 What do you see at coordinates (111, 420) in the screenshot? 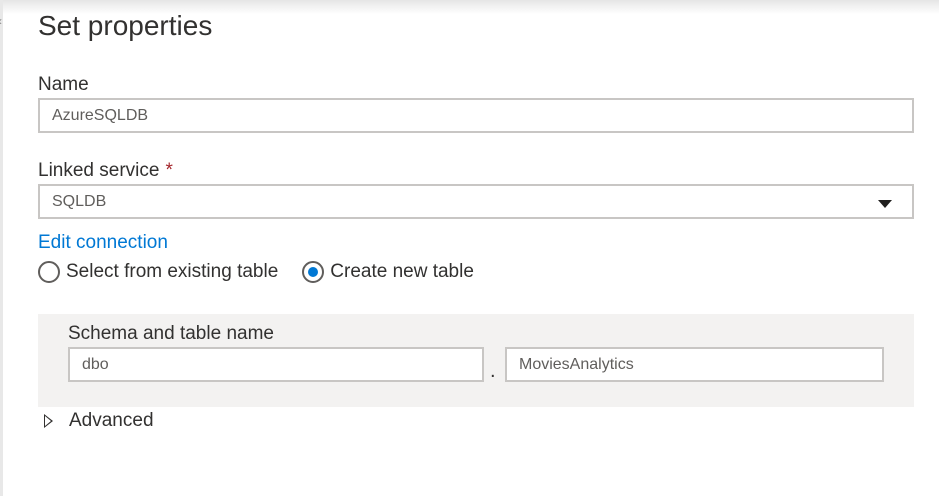
I see `advanced-label: Advanced` at bounding box center [111, 420].